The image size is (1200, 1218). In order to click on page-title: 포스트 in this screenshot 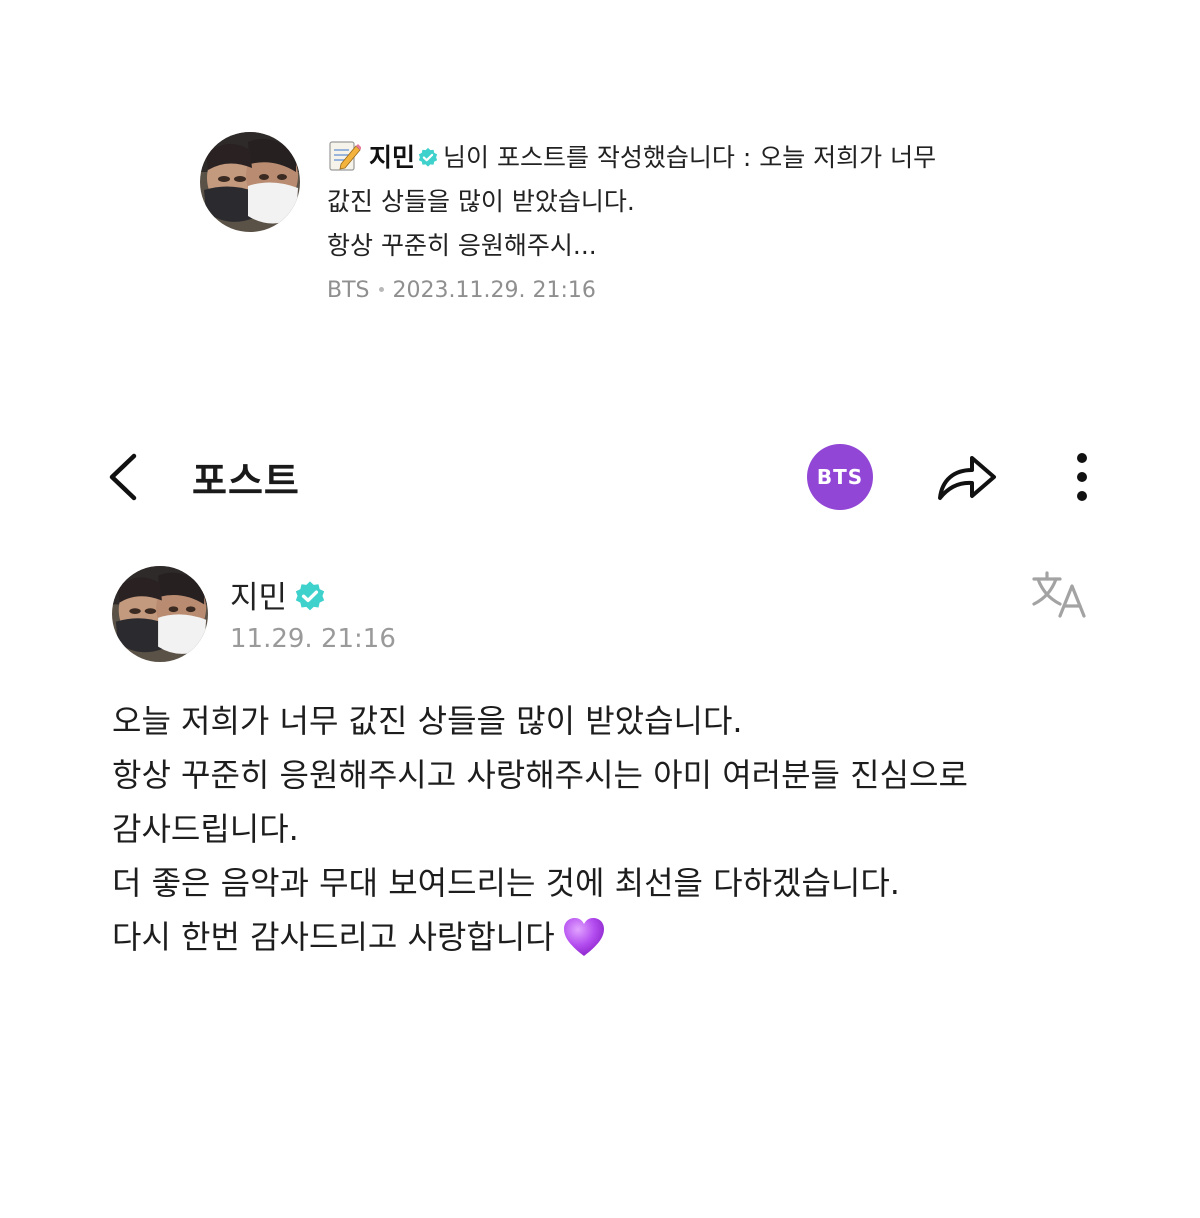, I will do `click(246, 481)`.